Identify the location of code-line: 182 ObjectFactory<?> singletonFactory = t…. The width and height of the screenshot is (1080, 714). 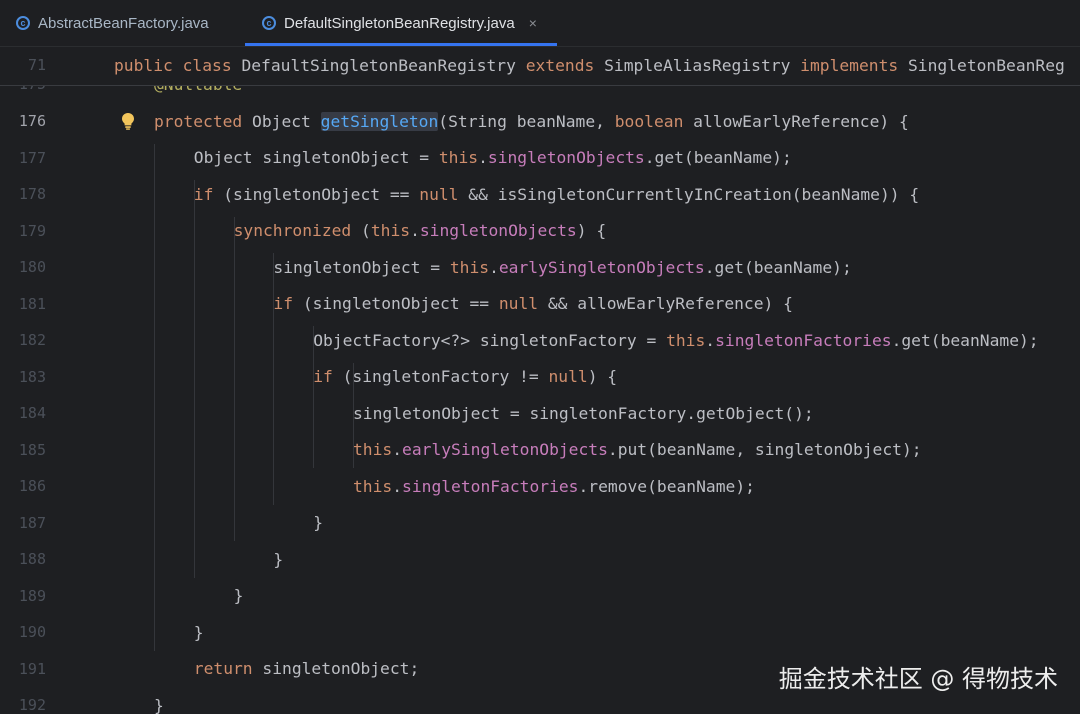
(540, 340).